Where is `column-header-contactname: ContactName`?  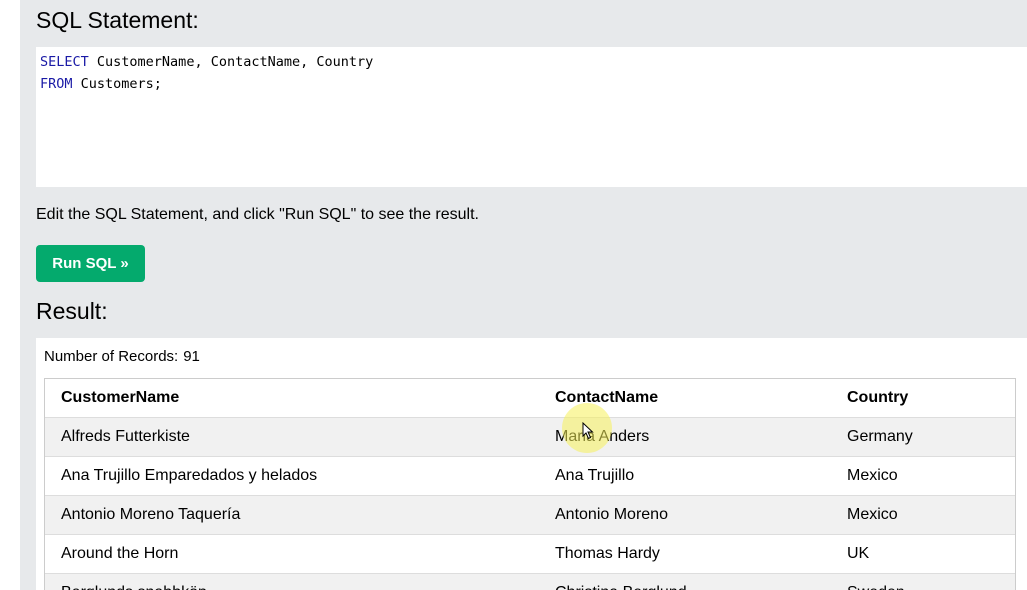 column-header-contactname: ContactName is located at coordinates (607, 397).